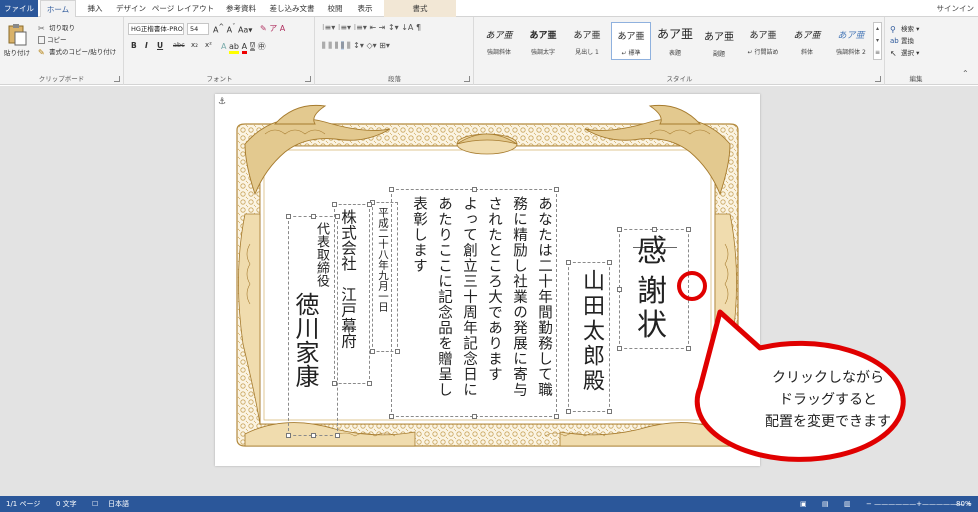 The width and height of the screenshot is (978, 512). What do you see at coordinates (219, 79) in the screenshot?
I see `font-group-label: フォント` at bounding box center [219, 79].